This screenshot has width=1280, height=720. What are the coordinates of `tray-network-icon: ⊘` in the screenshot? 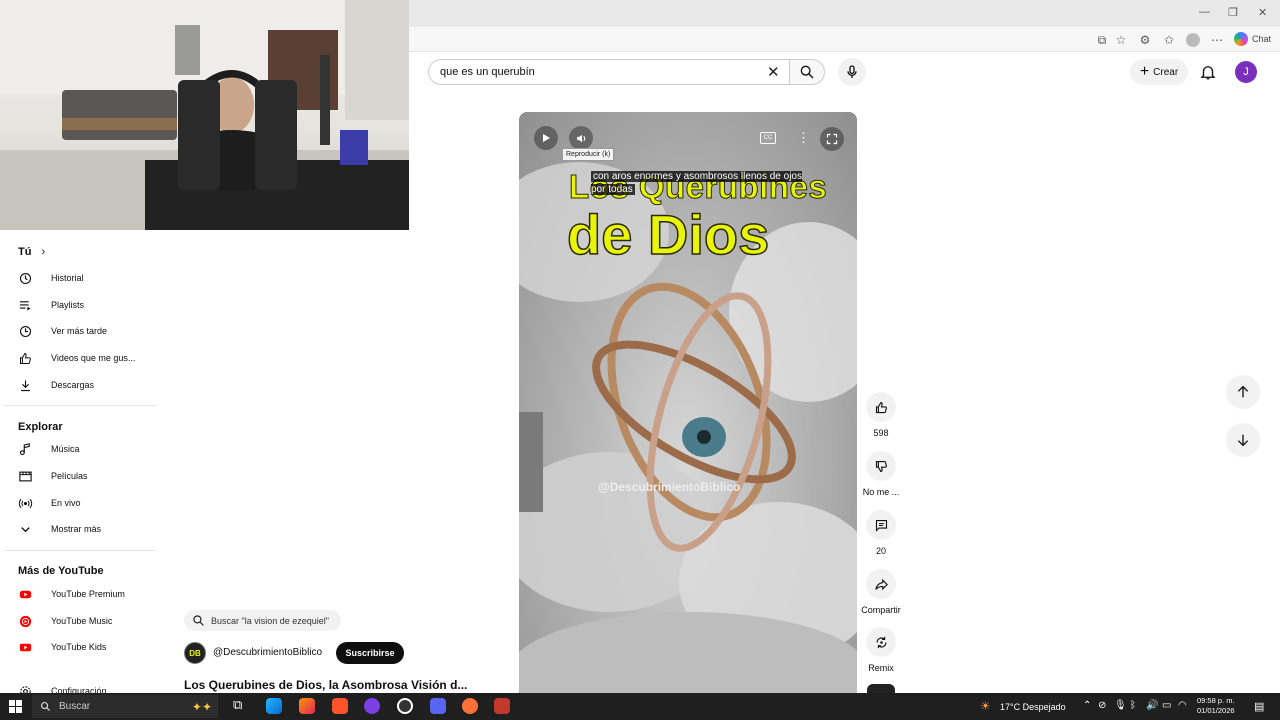 It's located at (1102, 705).